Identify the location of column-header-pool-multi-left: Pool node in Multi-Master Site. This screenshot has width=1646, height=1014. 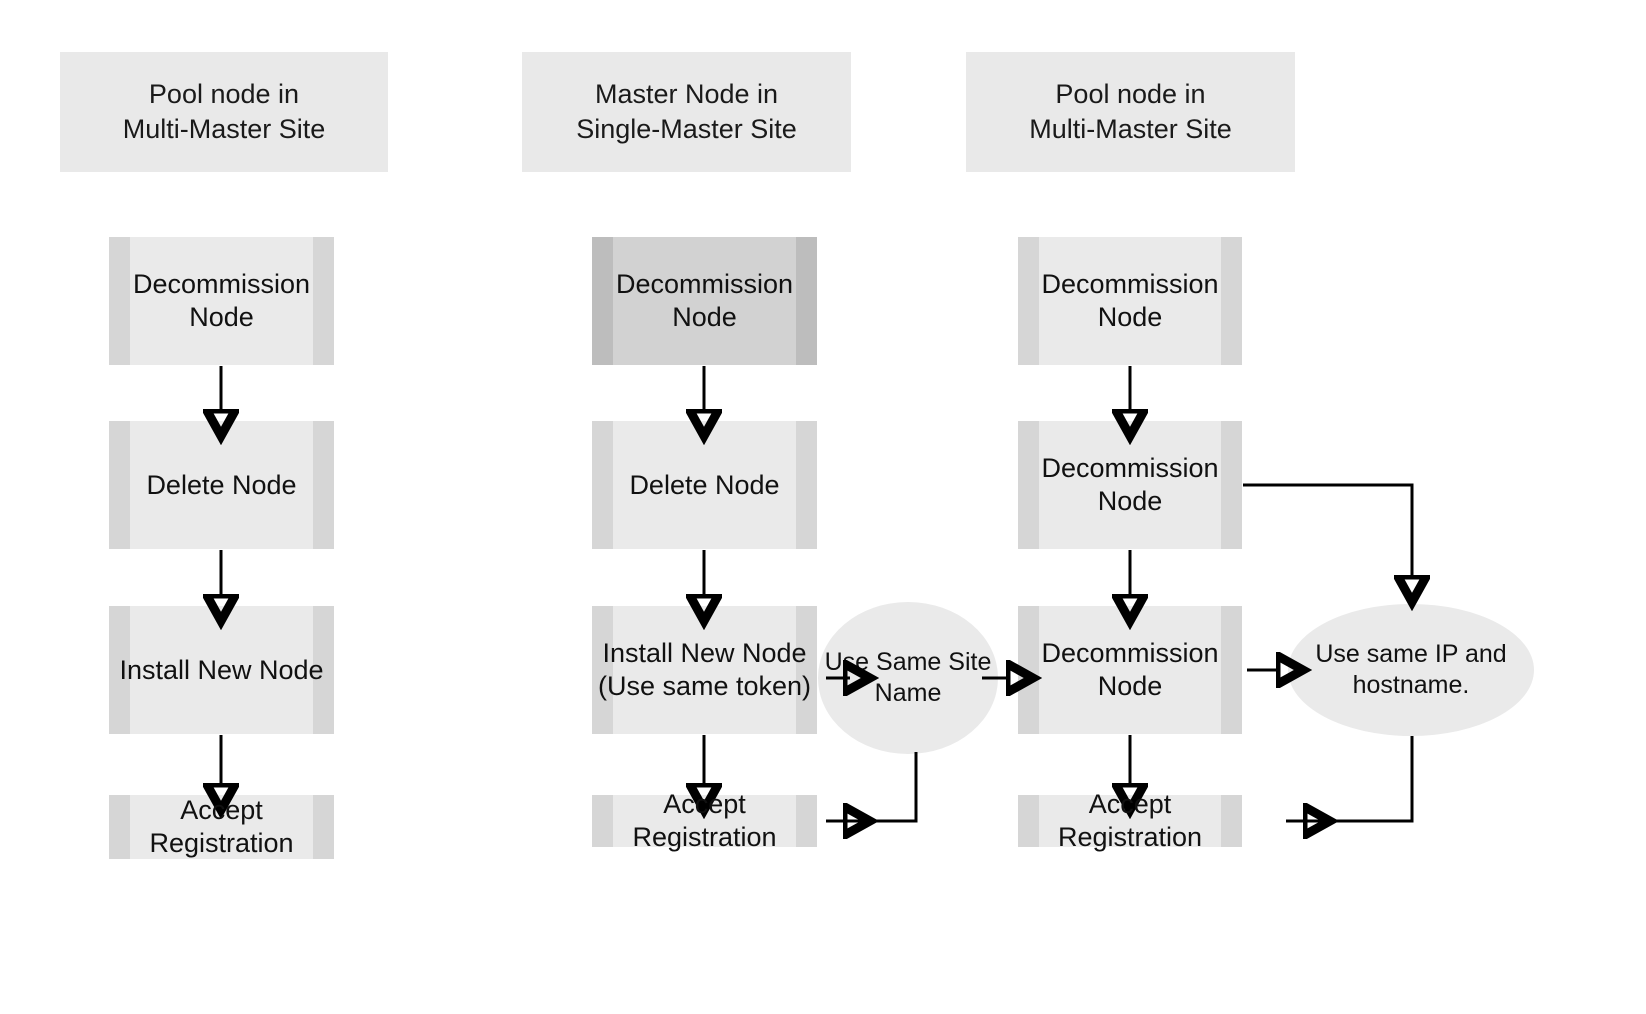
(224, 112).